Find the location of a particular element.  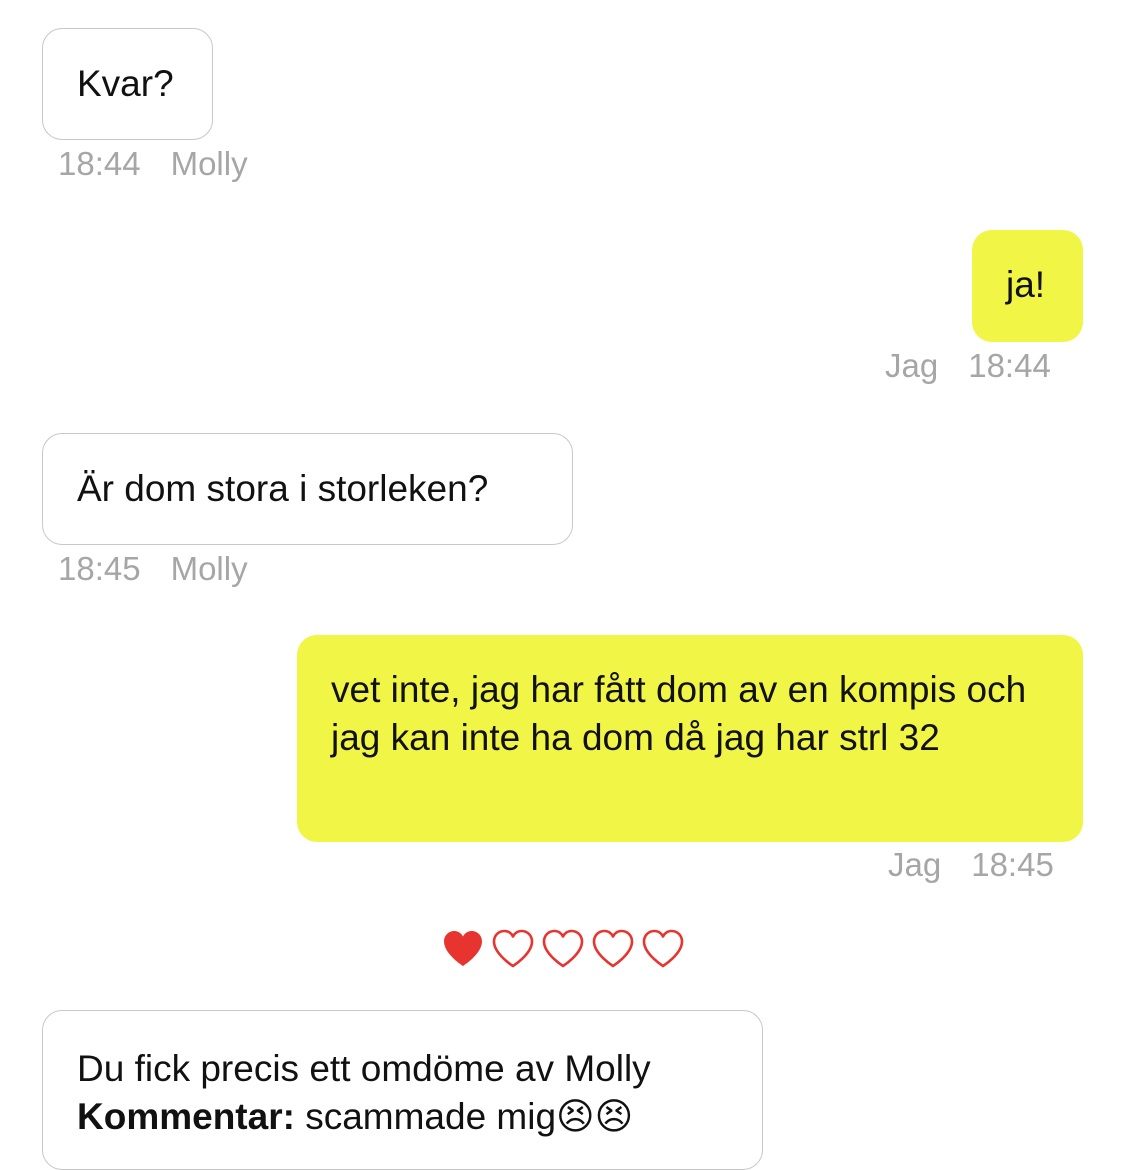

message-bubble-incoming: Kvar? is located at coordinates (127, 84).